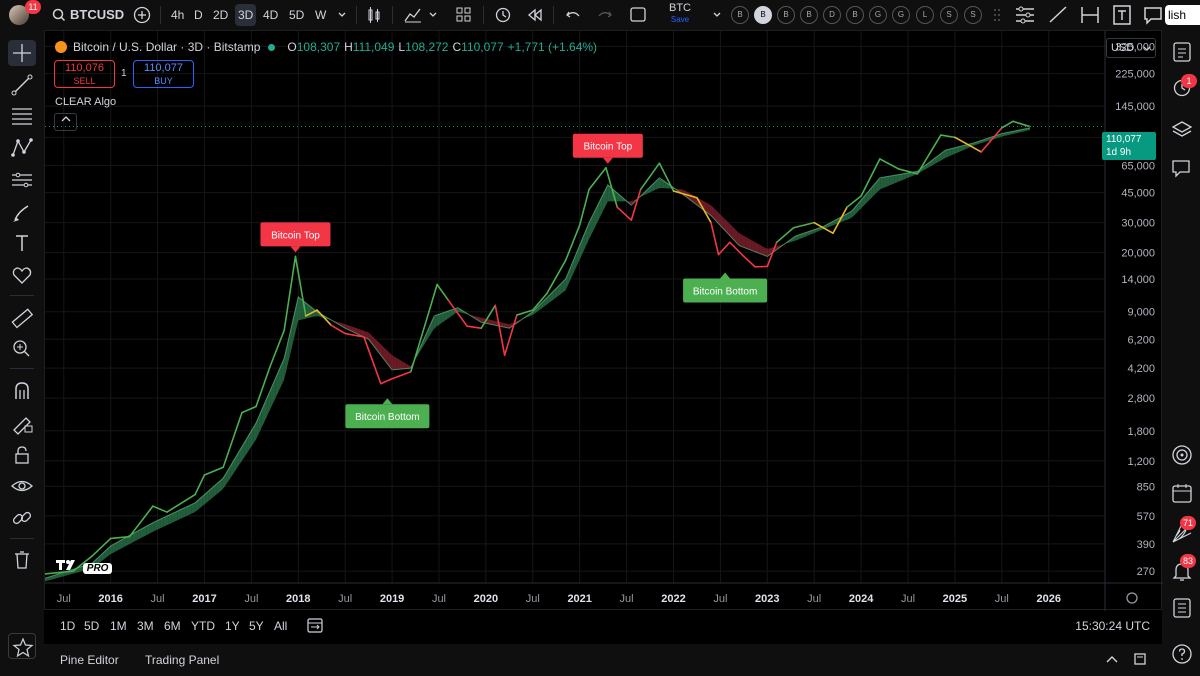  What do you see at coordinates (166, 47) in the screenshot?
I see `symbol-title: Bitcoin / U.S. Dollar · 3D · Bitstamp` at bounding box center [166, 47].